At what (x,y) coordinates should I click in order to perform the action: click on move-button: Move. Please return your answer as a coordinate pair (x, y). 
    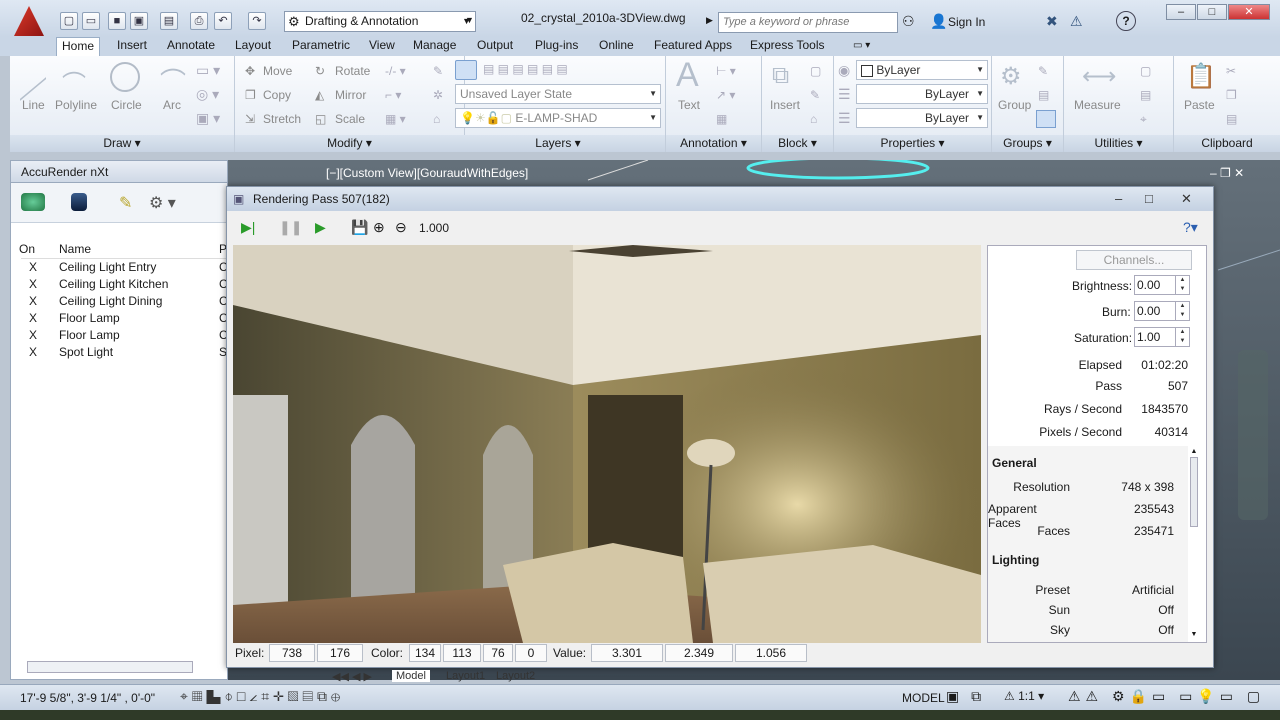
    Looking at the image, I should click on (277, 71).